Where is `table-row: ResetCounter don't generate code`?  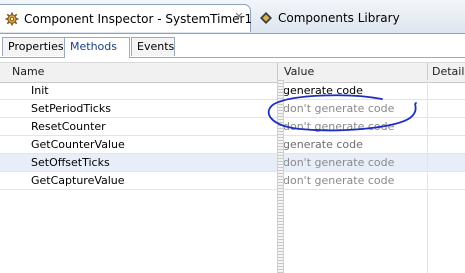
table-row: ResetCounter don't generate code is located at coordinates (232, 127).